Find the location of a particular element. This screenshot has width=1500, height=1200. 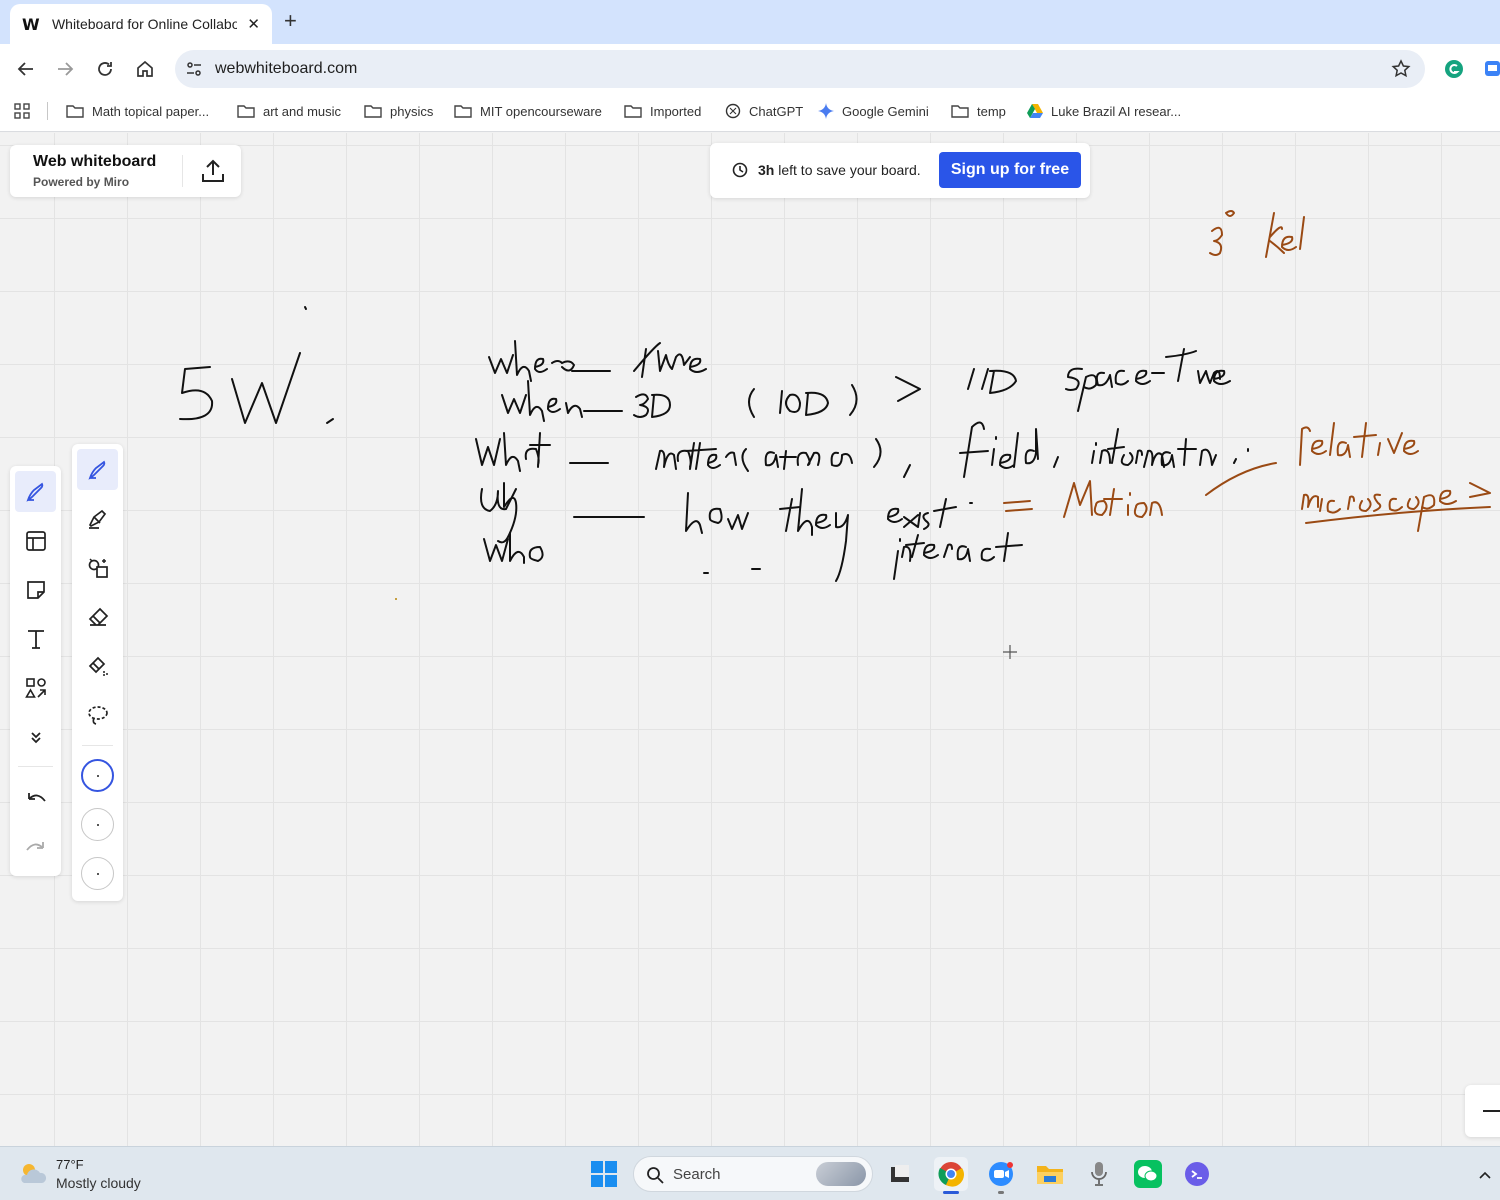

bookmark-temp: temp is located at coordinates (978, 111).